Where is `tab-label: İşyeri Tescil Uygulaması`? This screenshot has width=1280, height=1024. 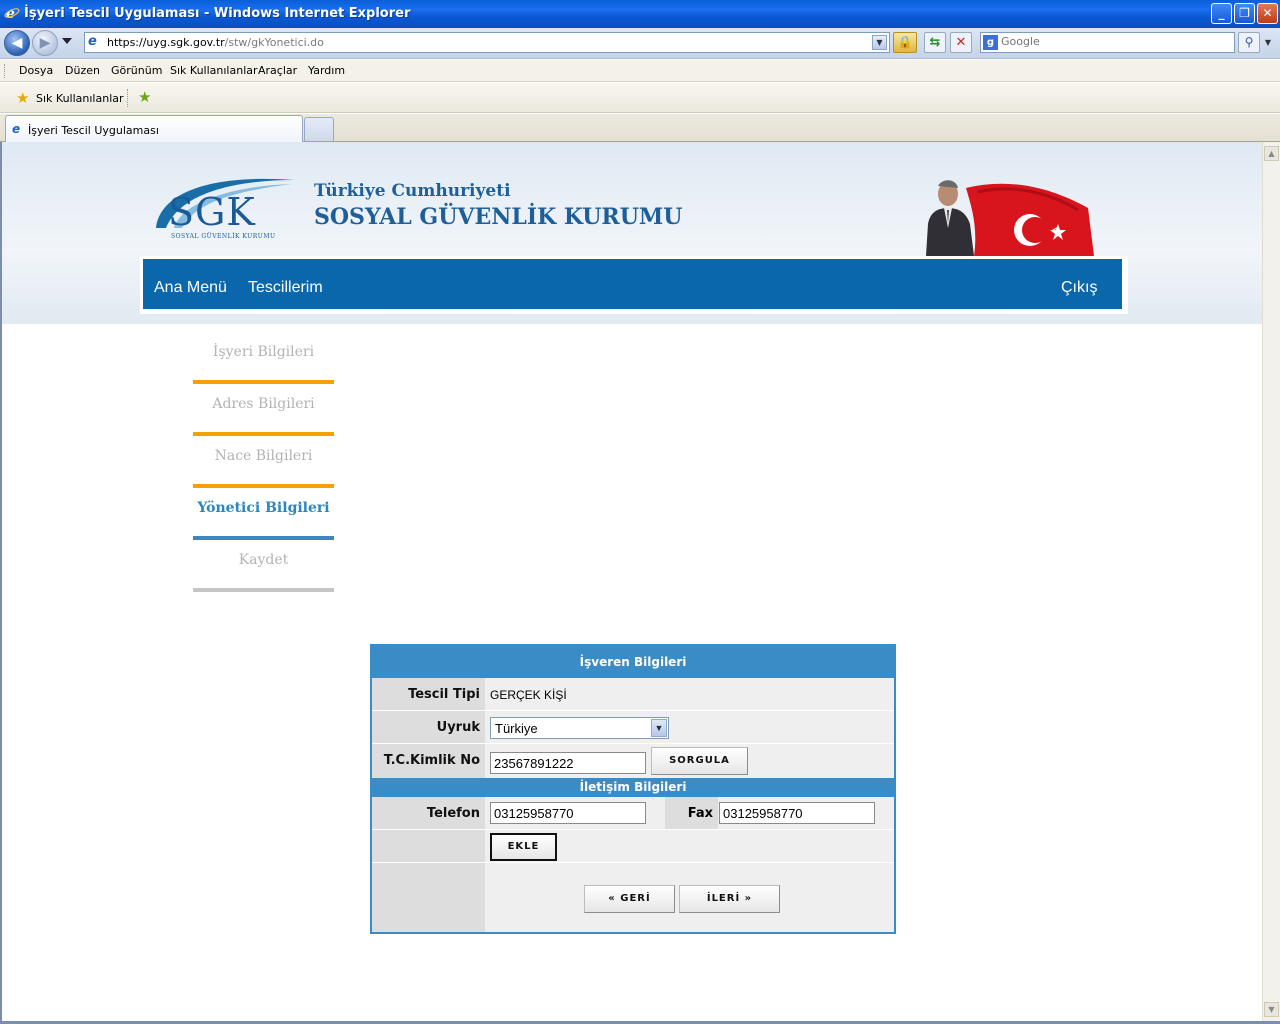
tab-label: İşyeri Tescil Uygulaması is located at coordinates (93, 130).